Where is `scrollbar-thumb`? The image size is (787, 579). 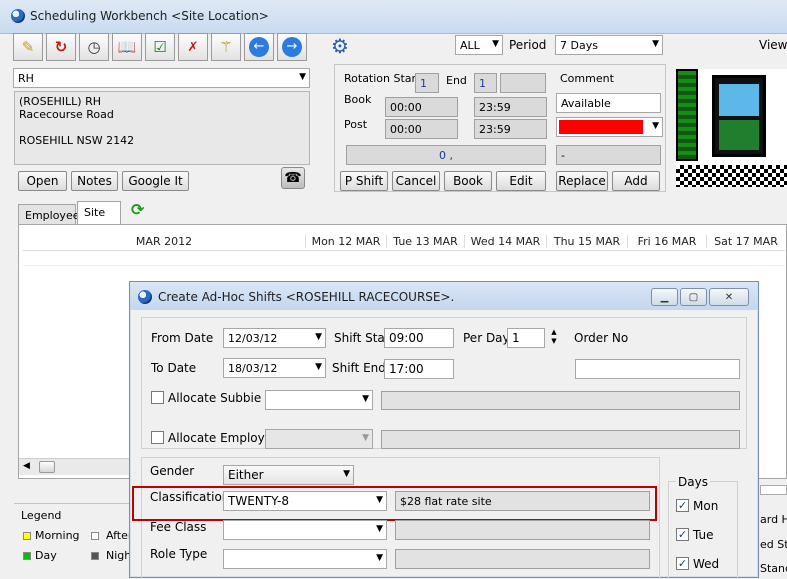 scrollbar-thumb is located at coordinates (47, 467).